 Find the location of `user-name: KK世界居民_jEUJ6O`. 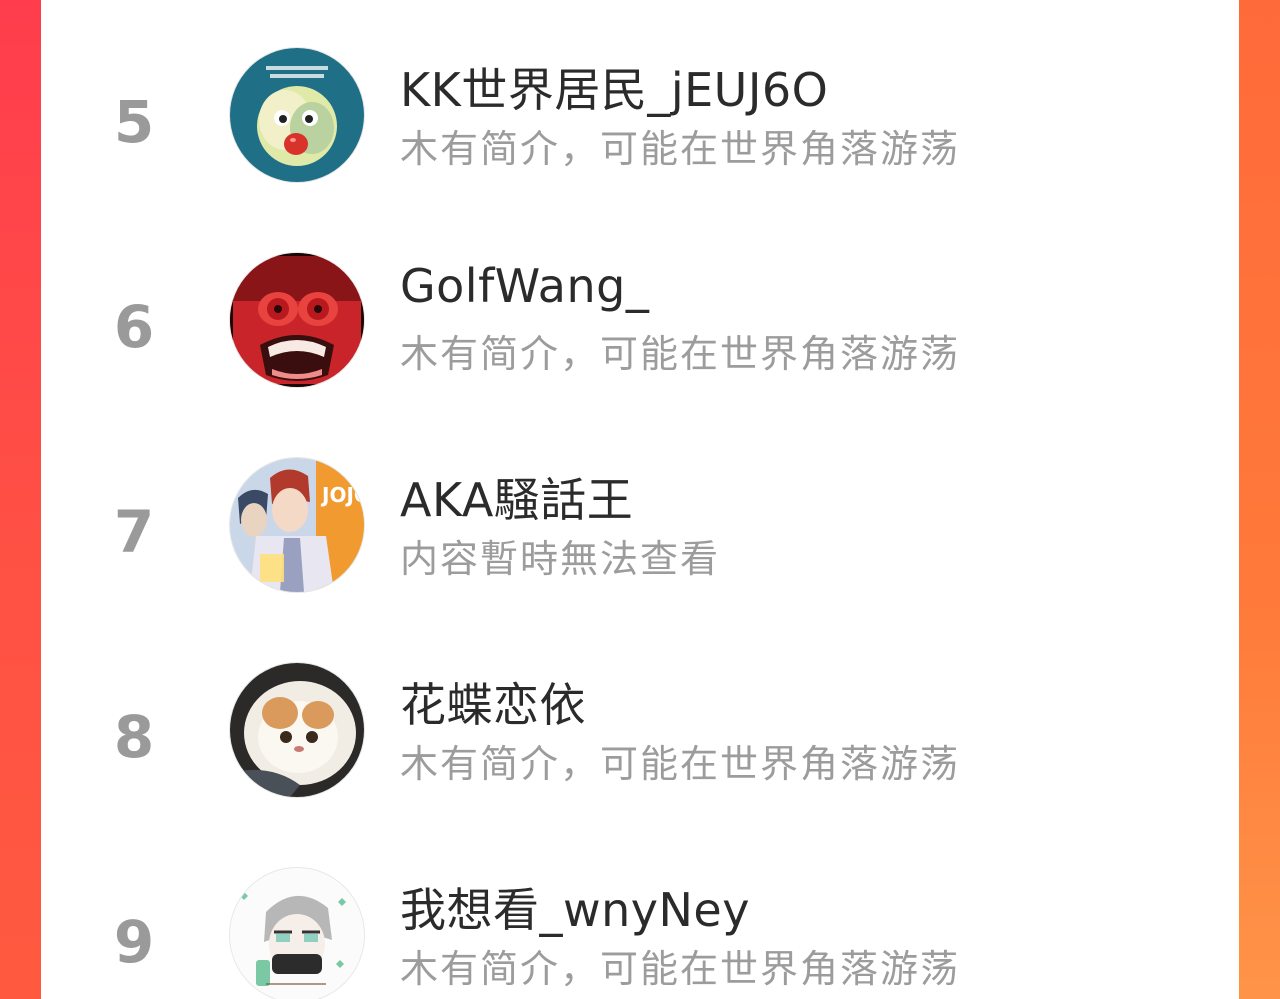

user-name: KK世界居民_jEUJ6O is located at coordinates (614, 87).